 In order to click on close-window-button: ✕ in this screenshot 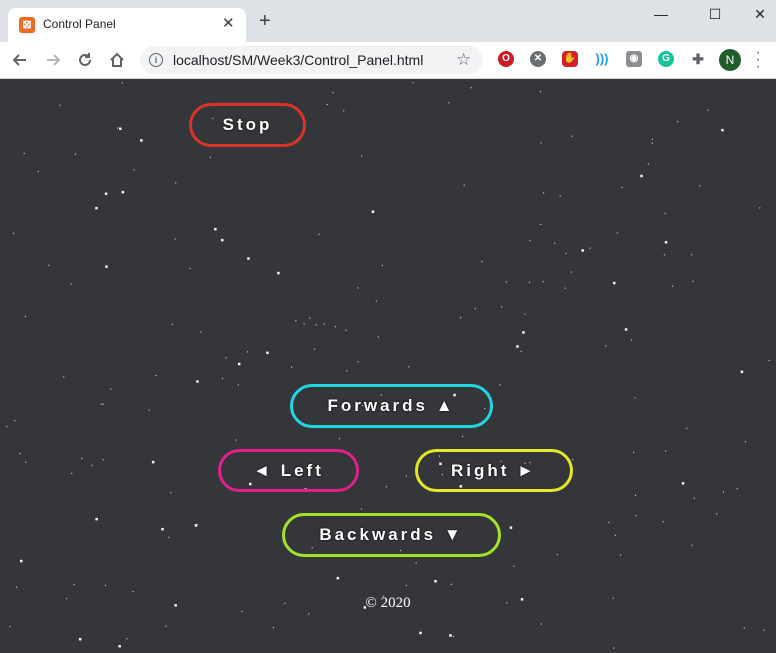, I will do `click(756, 16)`.